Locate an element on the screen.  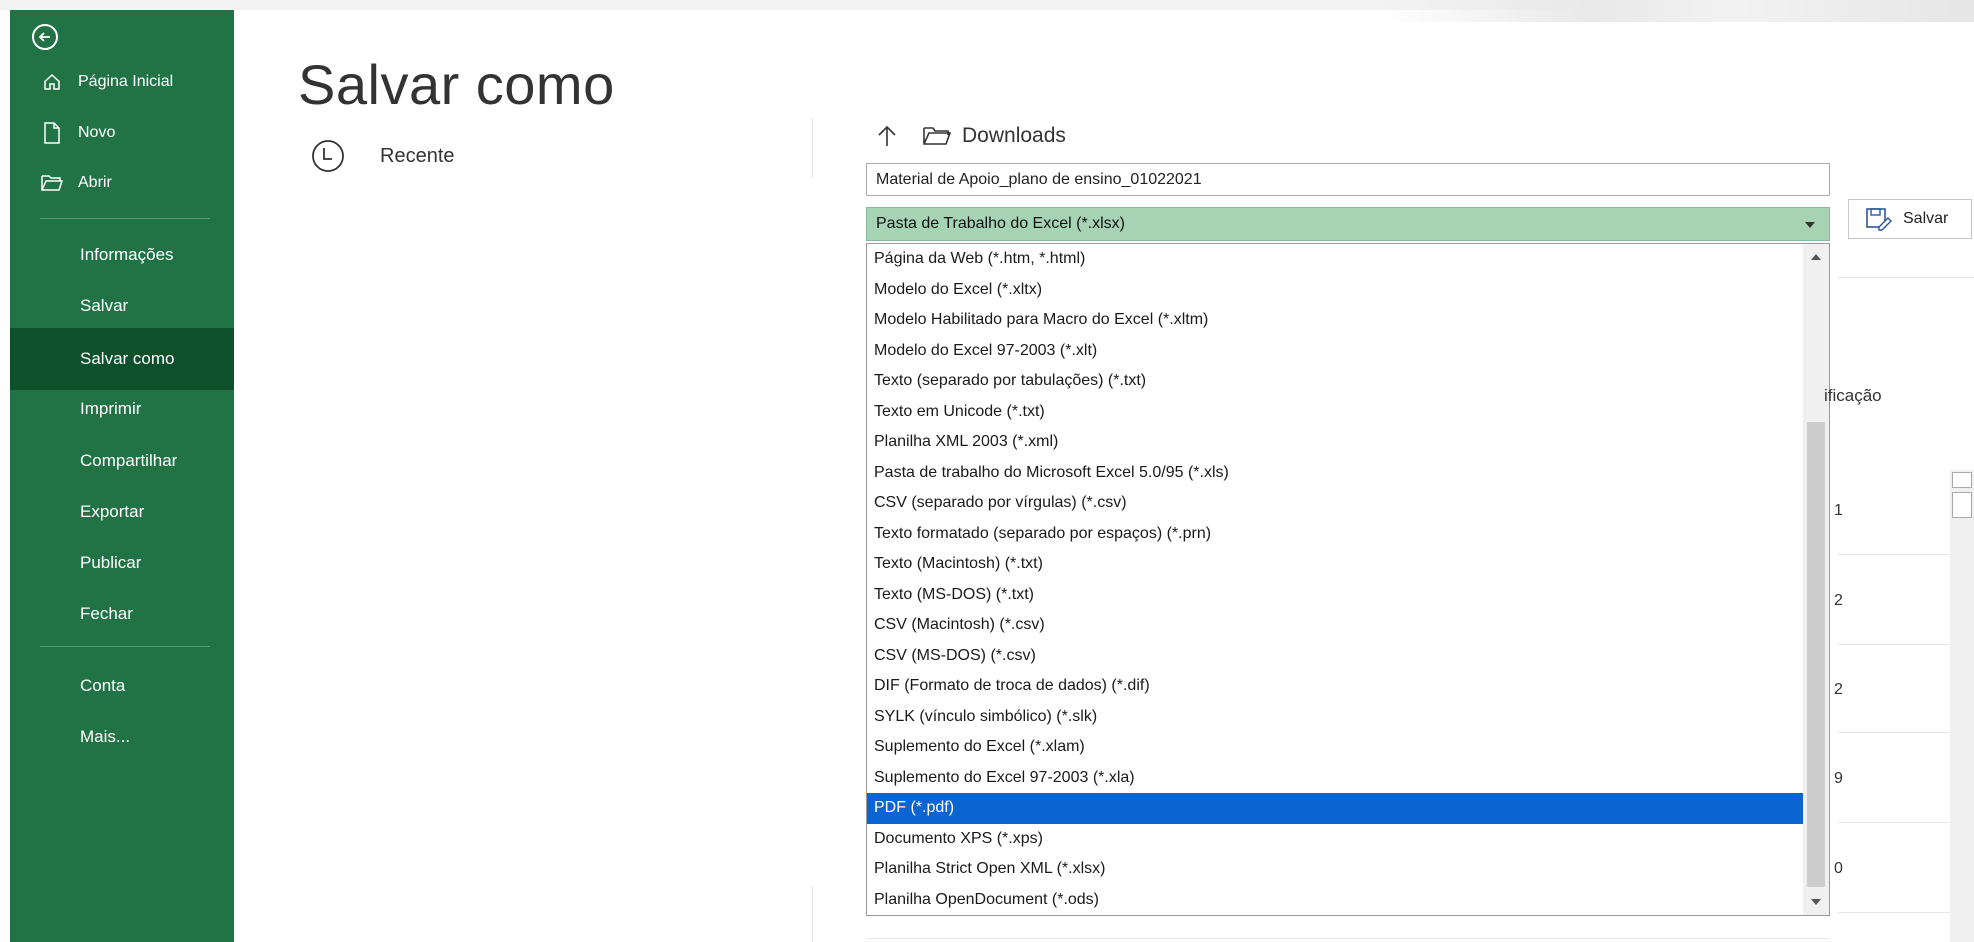
save-icon is located at coordinates (1879, 219).